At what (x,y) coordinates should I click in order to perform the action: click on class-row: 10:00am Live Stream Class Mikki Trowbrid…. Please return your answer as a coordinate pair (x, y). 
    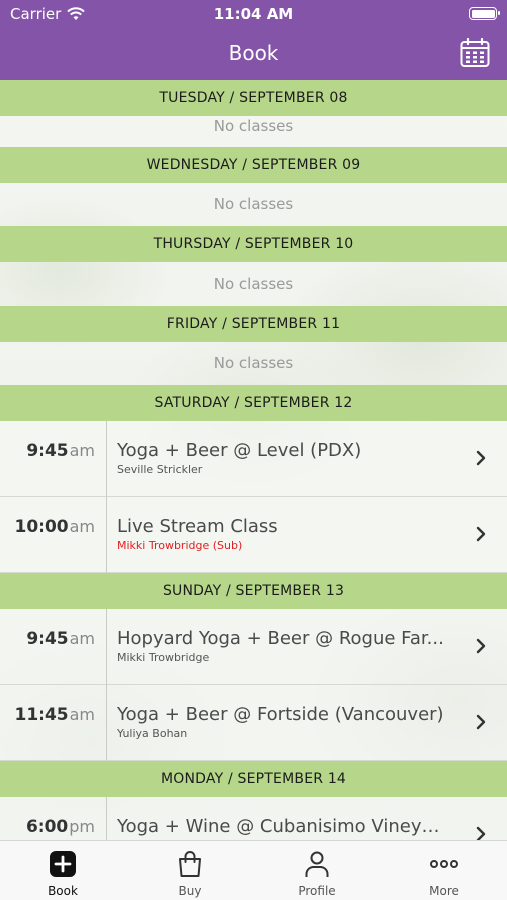
    Looking at the image, I should click on (253, 535).